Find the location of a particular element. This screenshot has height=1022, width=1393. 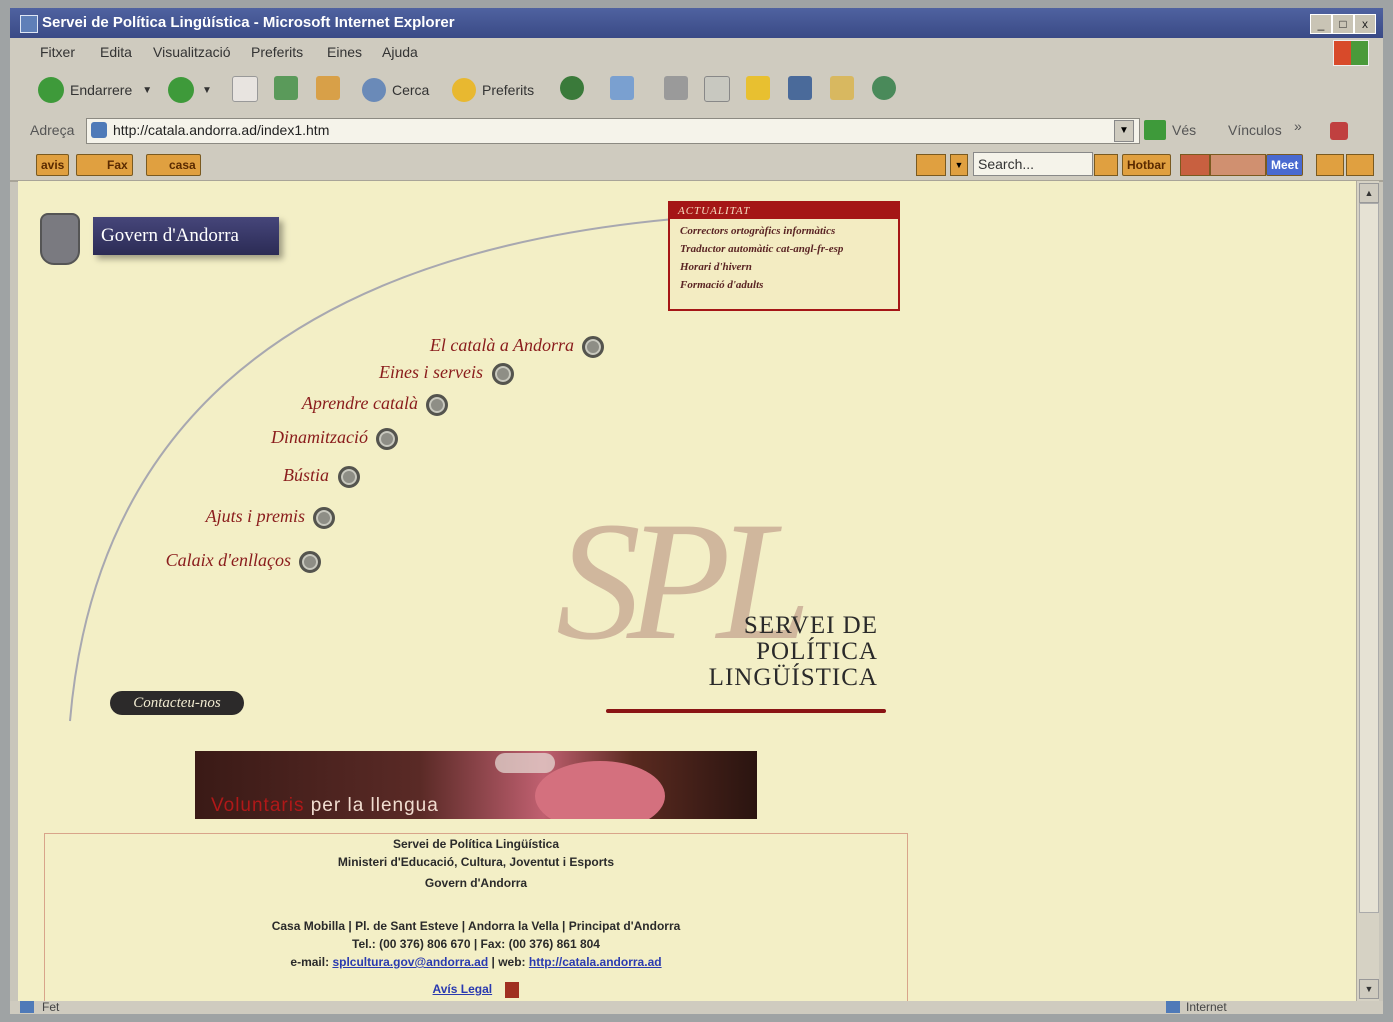

legal-link: Avís Legal is located at coordinates (463, 989).